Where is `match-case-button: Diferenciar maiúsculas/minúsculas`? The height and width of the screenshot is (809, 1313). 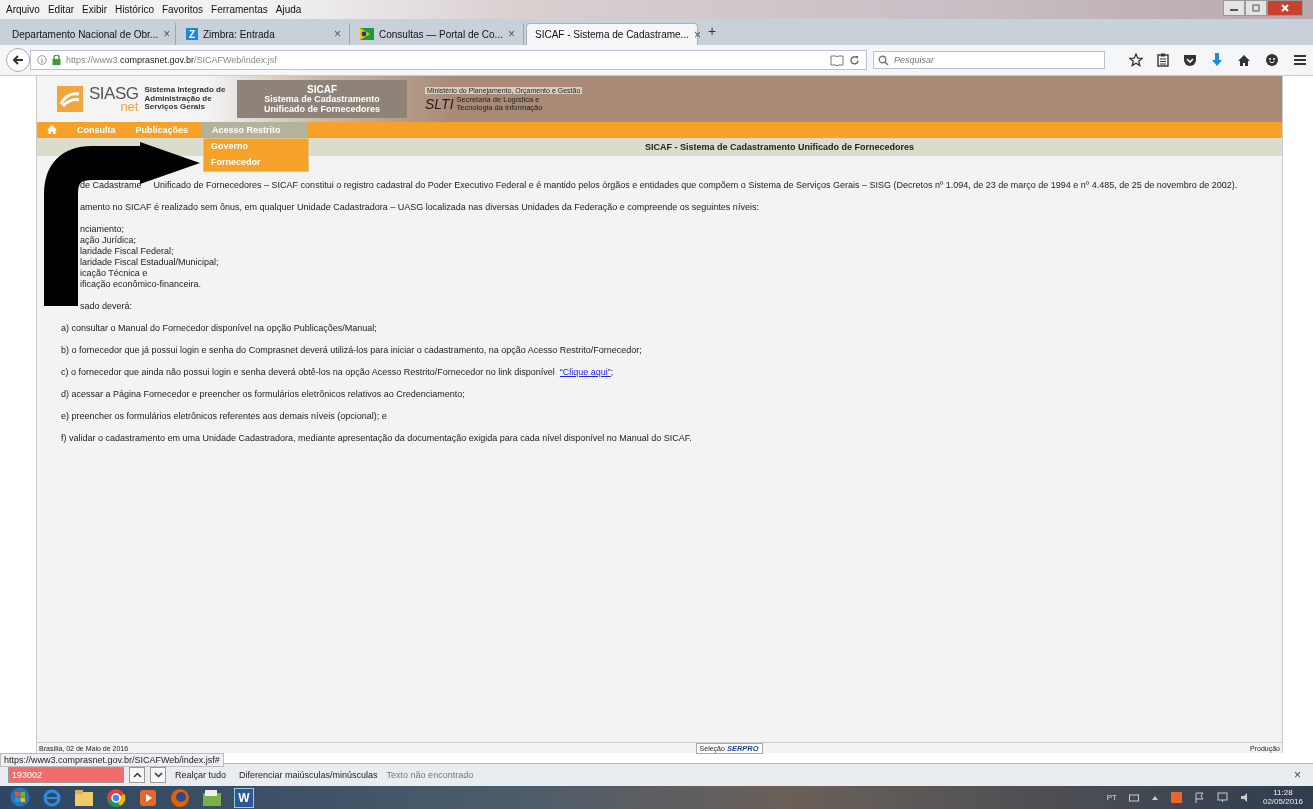
match-case-button: Diferenciar maiúsculas/minúsculas is located at coordinates (308, 775).